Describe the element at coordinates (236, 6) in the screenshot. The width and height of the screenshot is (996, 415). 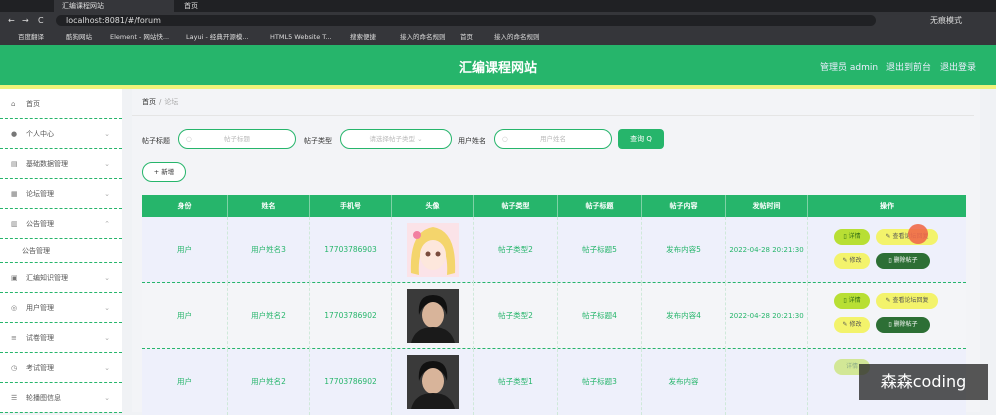
I see `browser-tab: 首页` at that location.